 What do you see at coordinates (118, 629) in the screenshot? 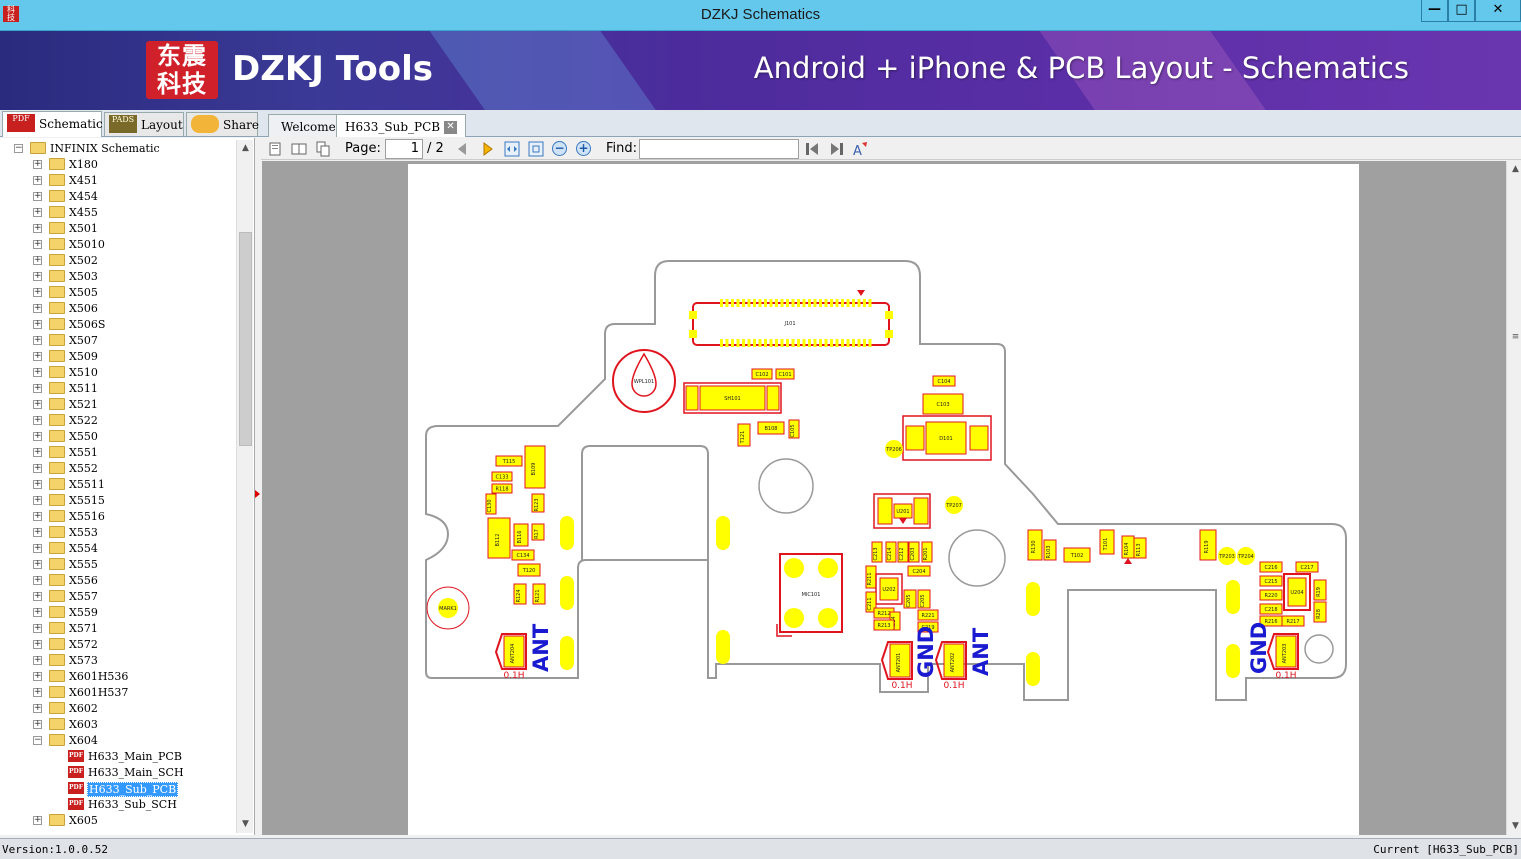
I see `tree-folder: + X571` at bounding box center [118, 629].